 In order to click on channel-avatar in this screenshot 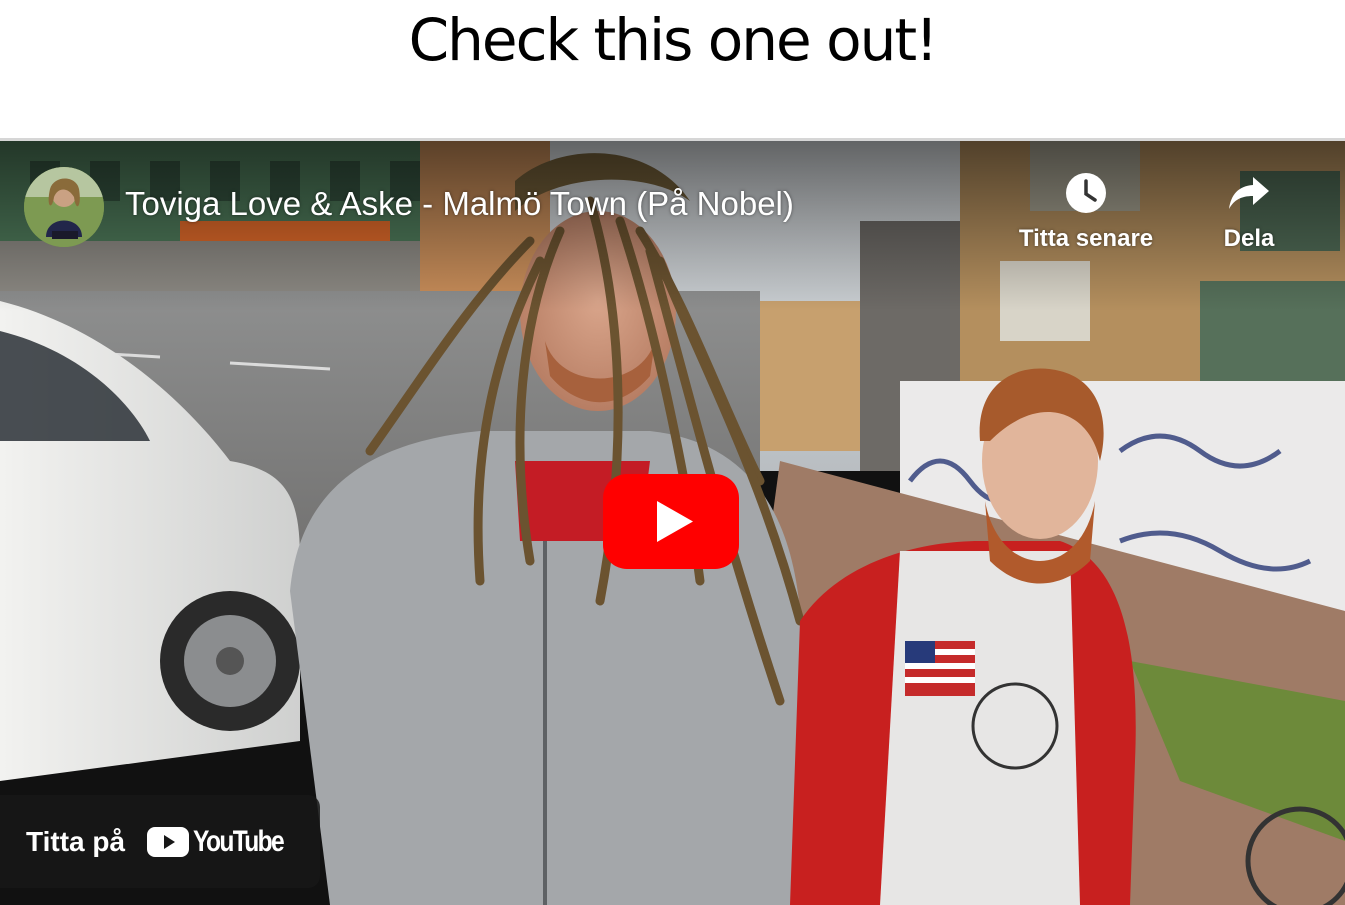, I will do `click(64, 207)`.